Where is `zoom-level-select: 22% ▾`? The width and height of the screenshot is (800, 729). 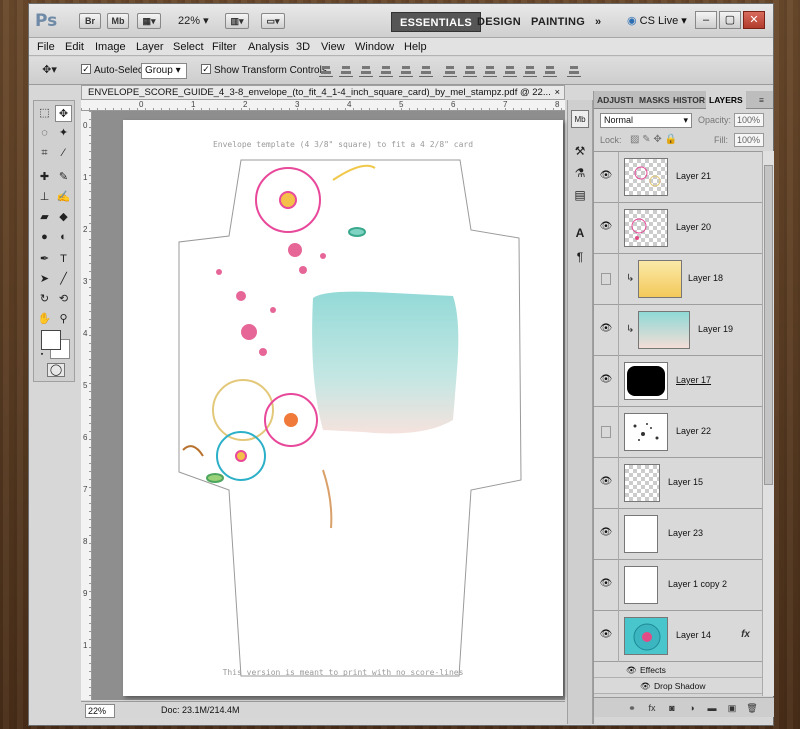
zoom-level-select: 22% ▾ is located at coordinates (193, 20).